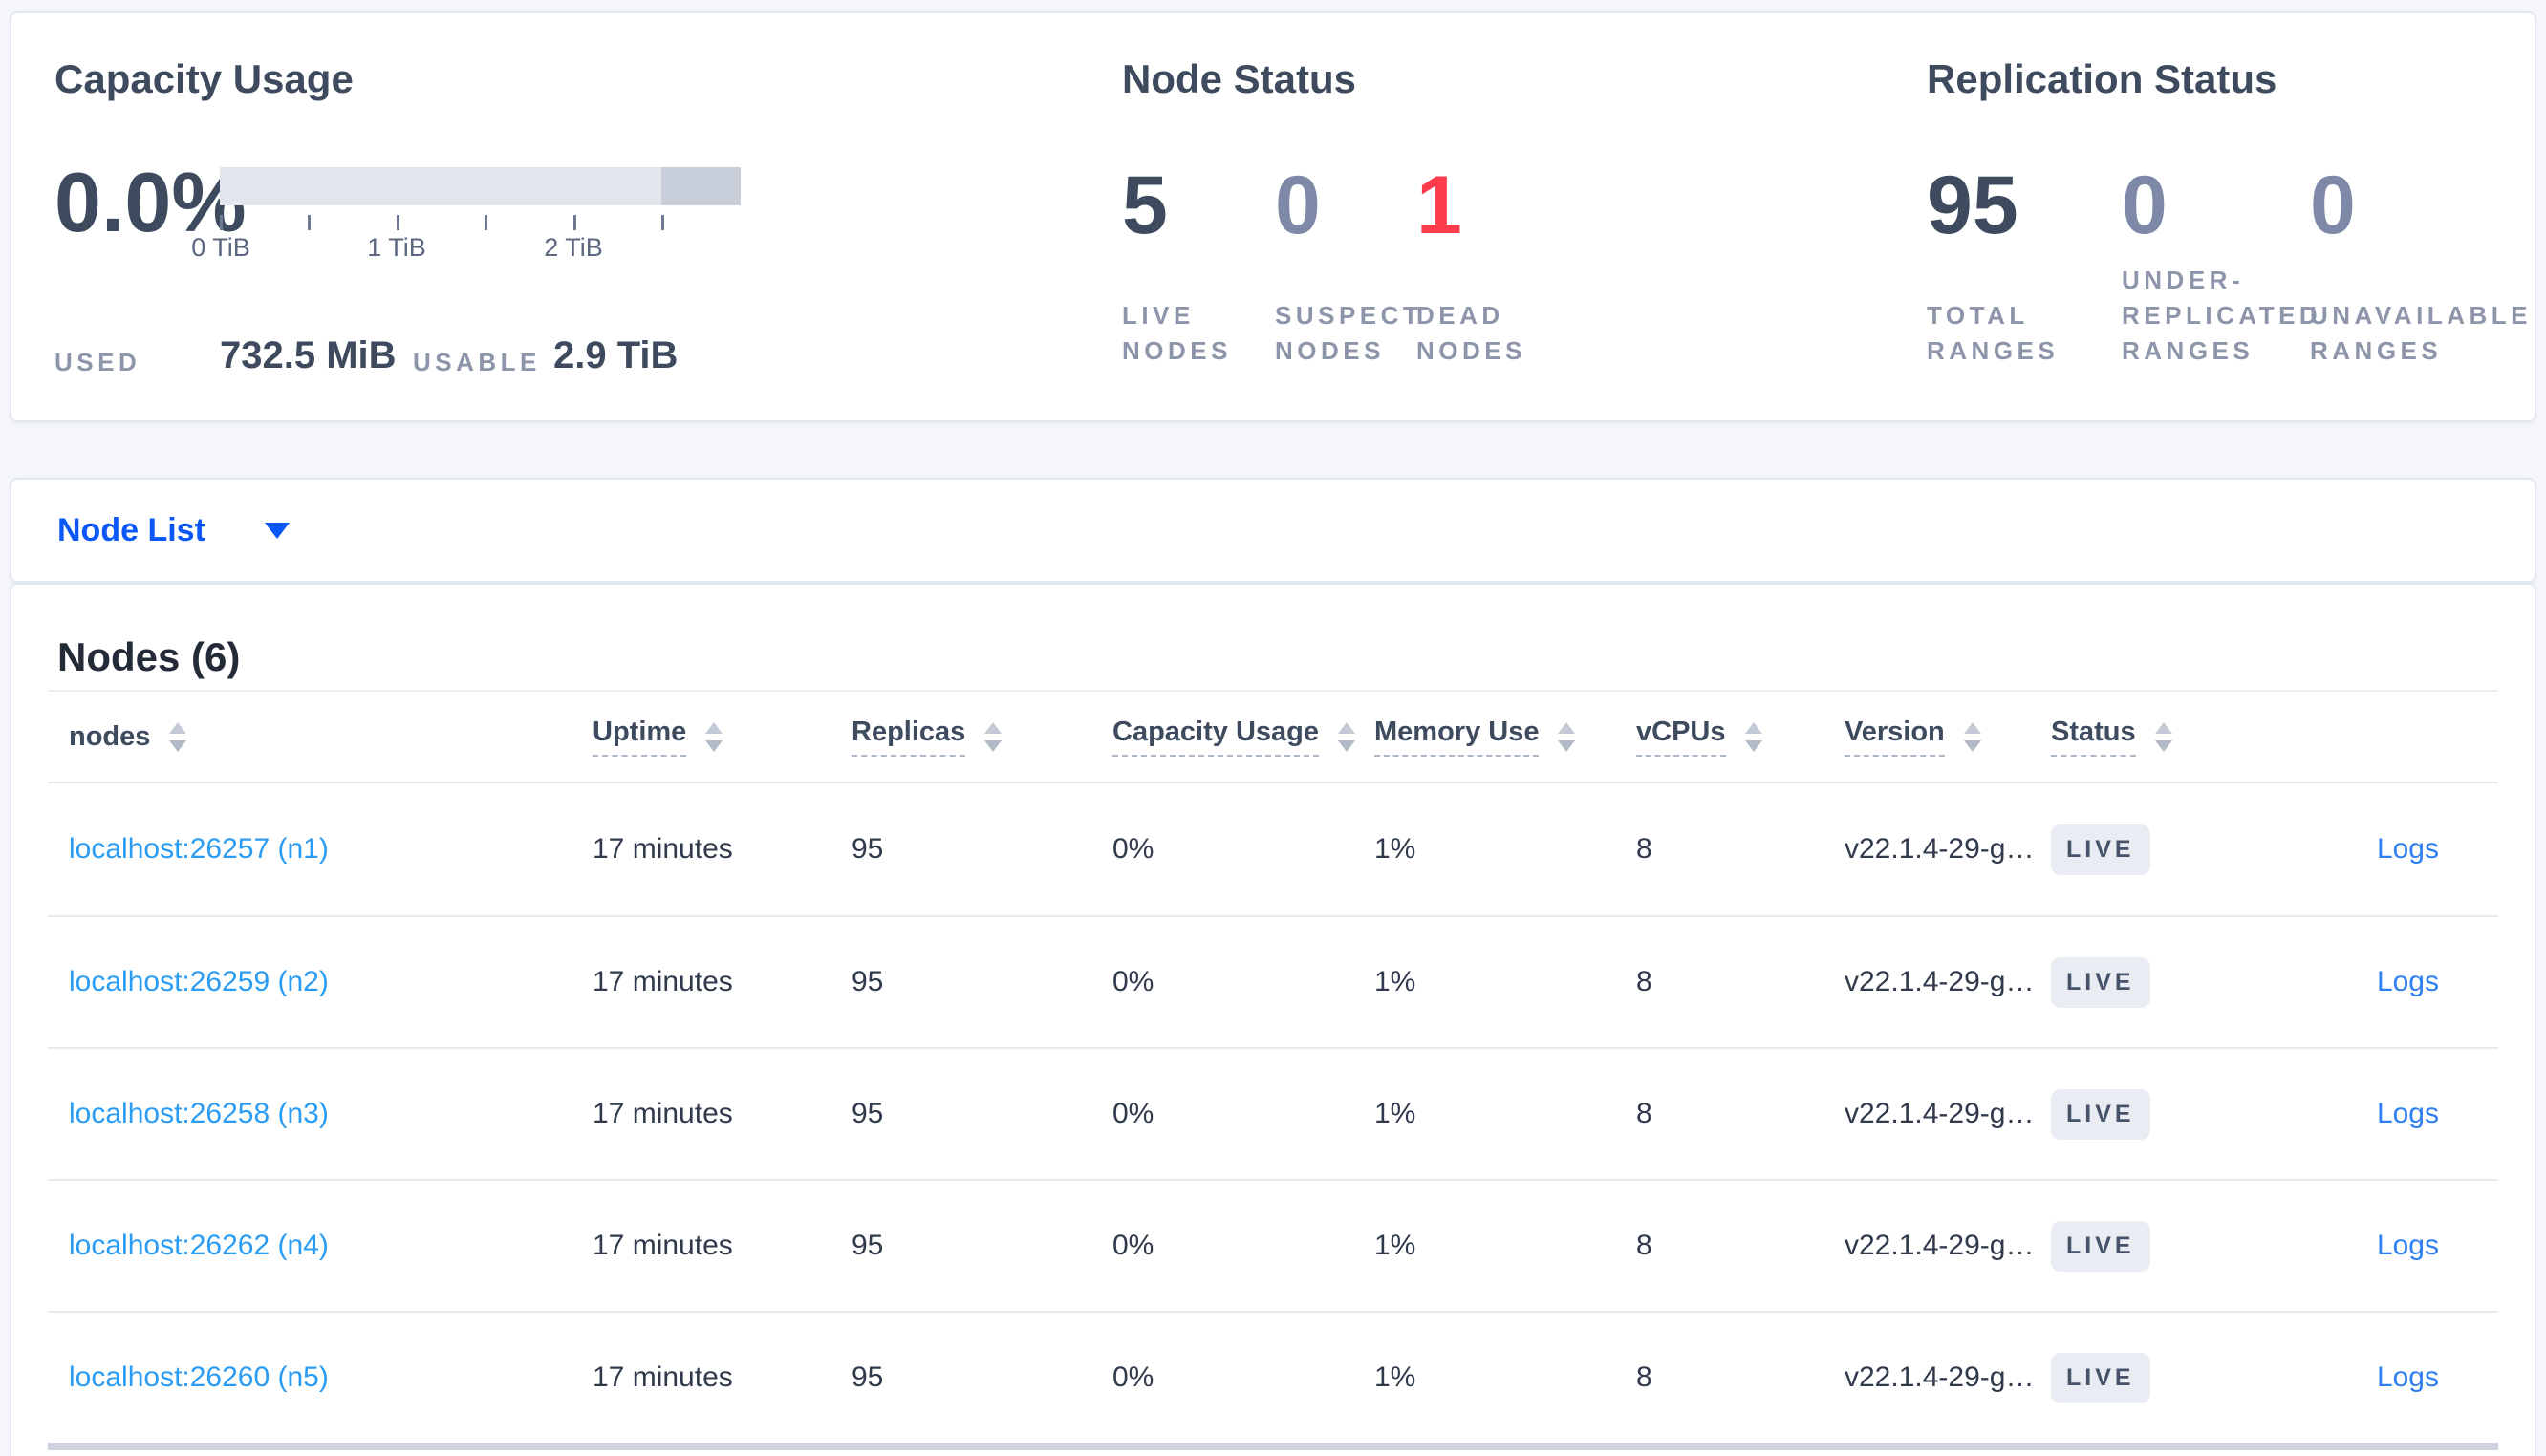 This screenshot has width=2546, height=1456. I want to click on column-header-label: Memory Use, so click(1457, 737).